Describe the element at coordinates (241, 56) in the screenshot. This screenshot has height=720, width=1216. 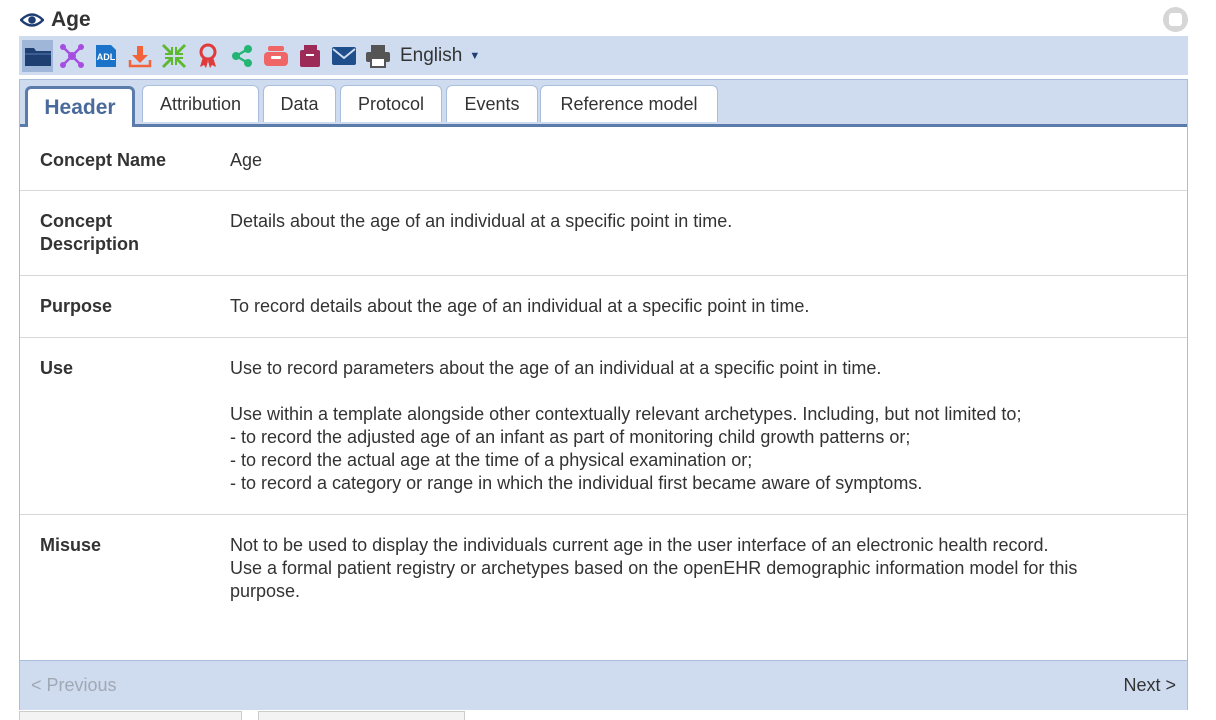
I see `share-icon` at that location.